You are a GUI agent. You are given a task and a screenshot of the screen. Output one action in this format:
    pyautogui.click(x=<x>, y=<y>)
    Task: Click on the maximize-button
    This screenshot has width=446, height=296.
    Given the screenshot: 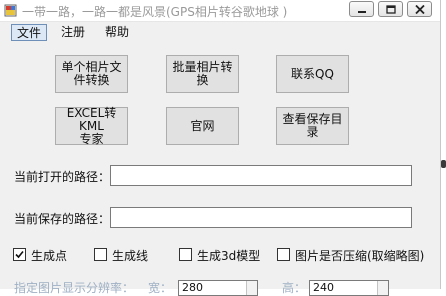 What is the action you would take?
    pyautogui.click(x=390, y=9)
    